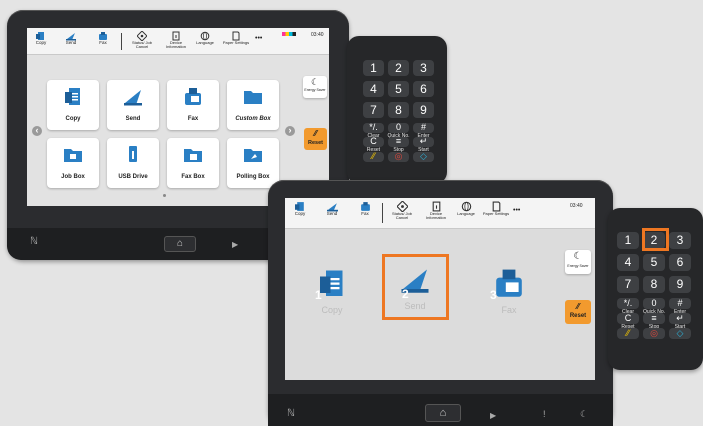 This screenshot has height=426, width=703. What do you see at coordinates (253, 105) in the screenshot?
I see `tile-custom-box: Custom Box` at bounding box center [253, 105].